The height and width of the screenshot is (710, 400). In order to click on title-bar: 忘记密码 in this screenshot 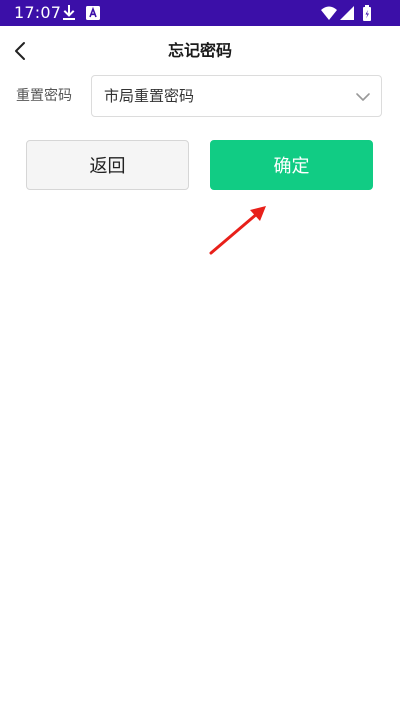, I will do `click(200, 51)`.